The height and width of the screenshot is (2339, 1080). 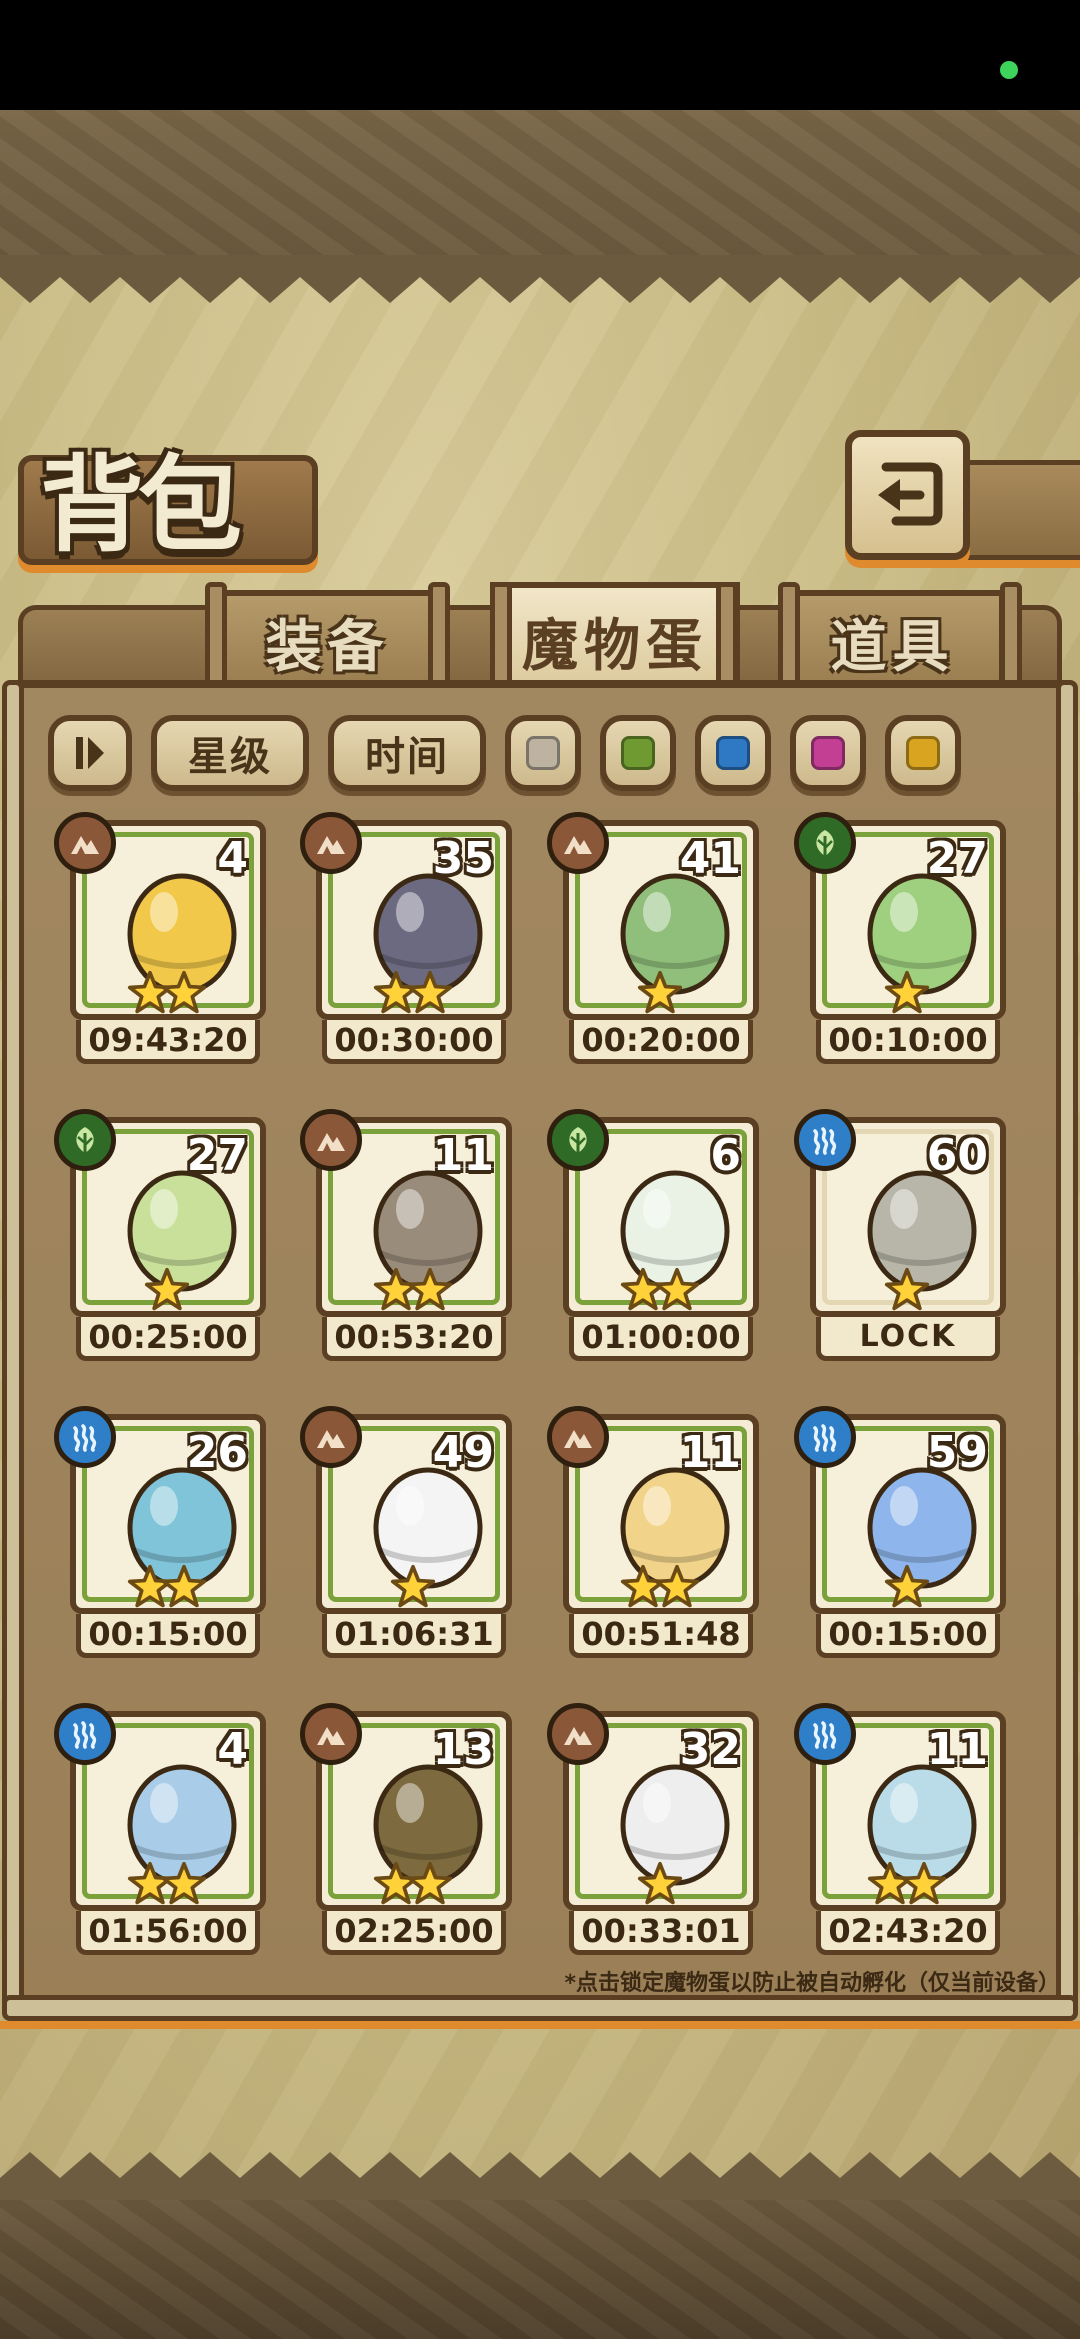 I want to click on camera-indicator-icon, so click(x=1009, y=70).